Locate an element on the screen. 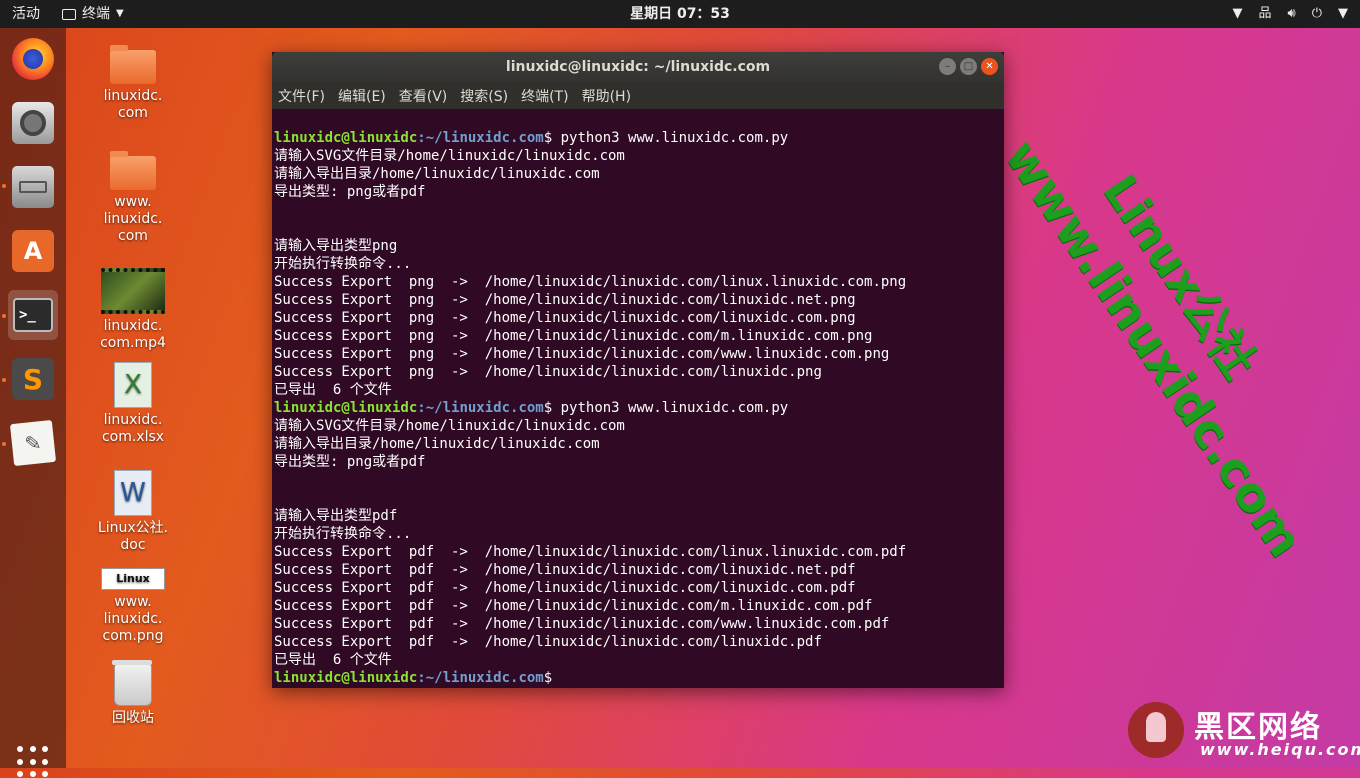  chevron-down-icon: ▼ is located at coordinates (120, 13).